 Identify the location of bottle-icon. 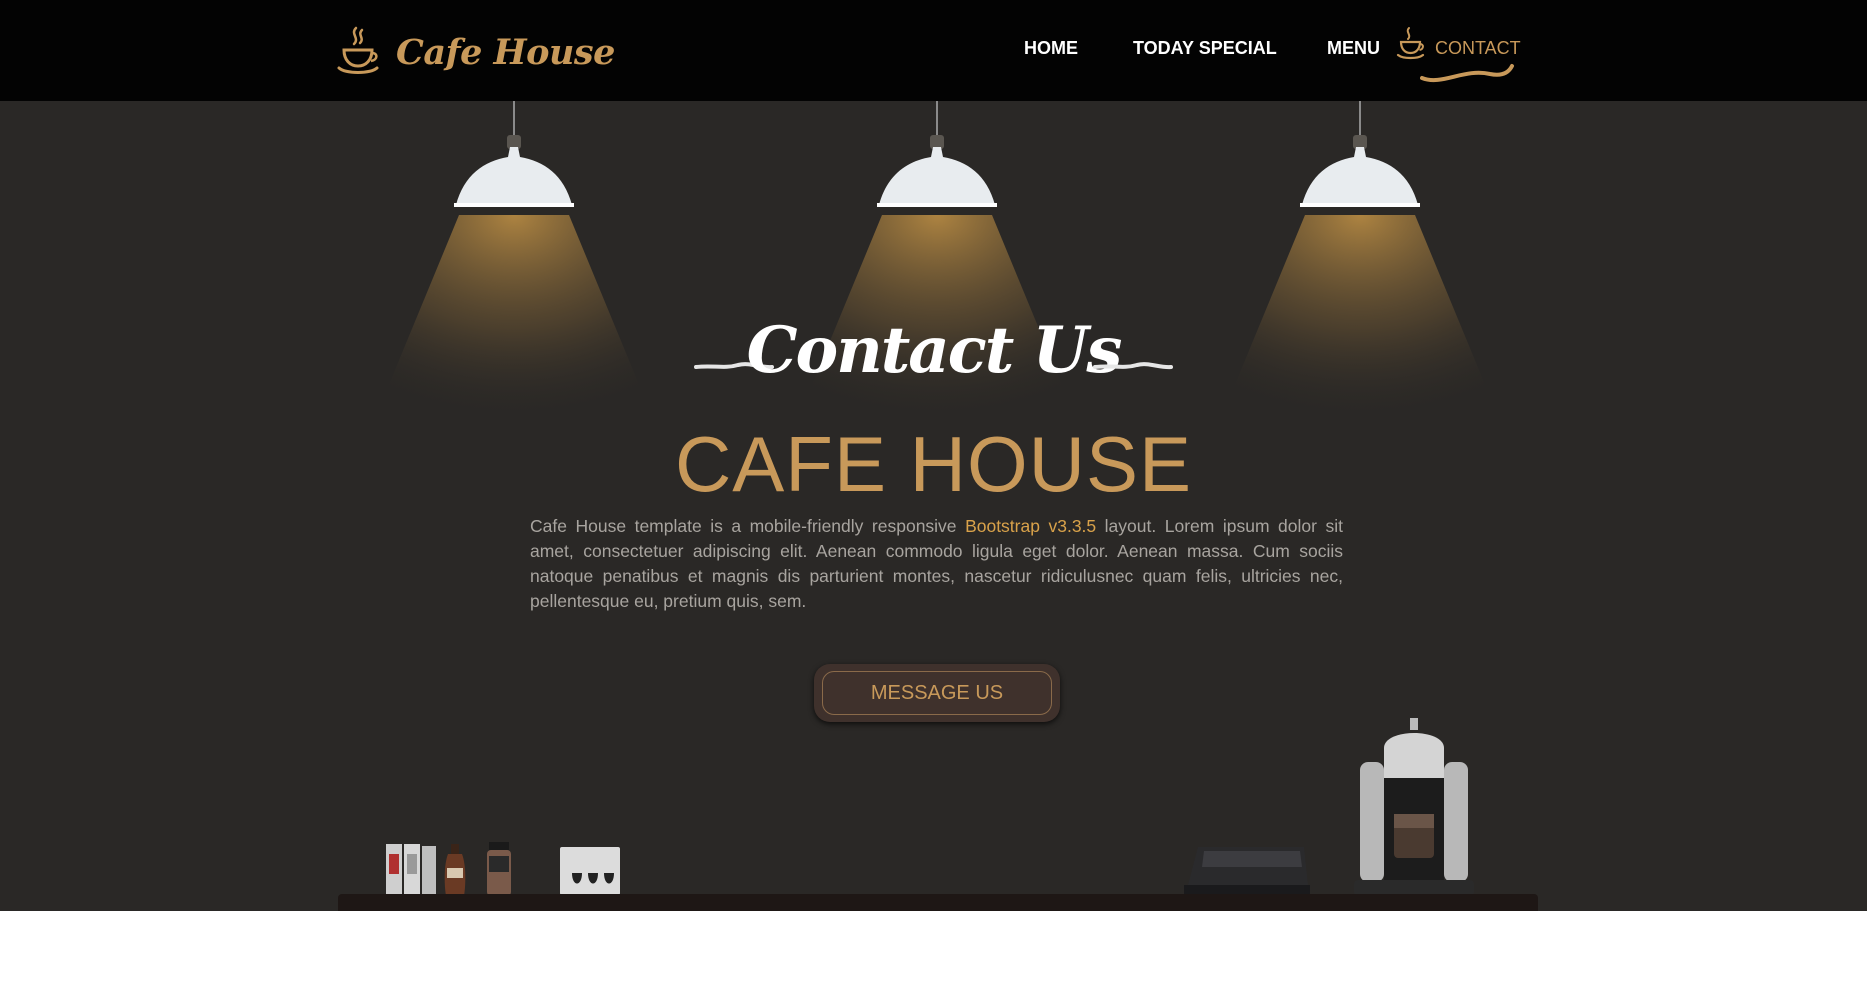
(455, 870).